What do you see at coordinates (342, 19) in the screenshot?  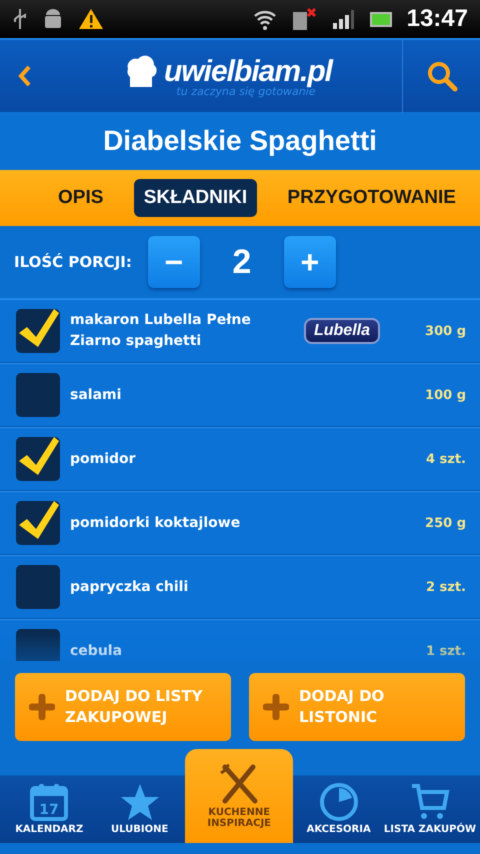 I see `signal-icon` at bounding box center [342, 19].